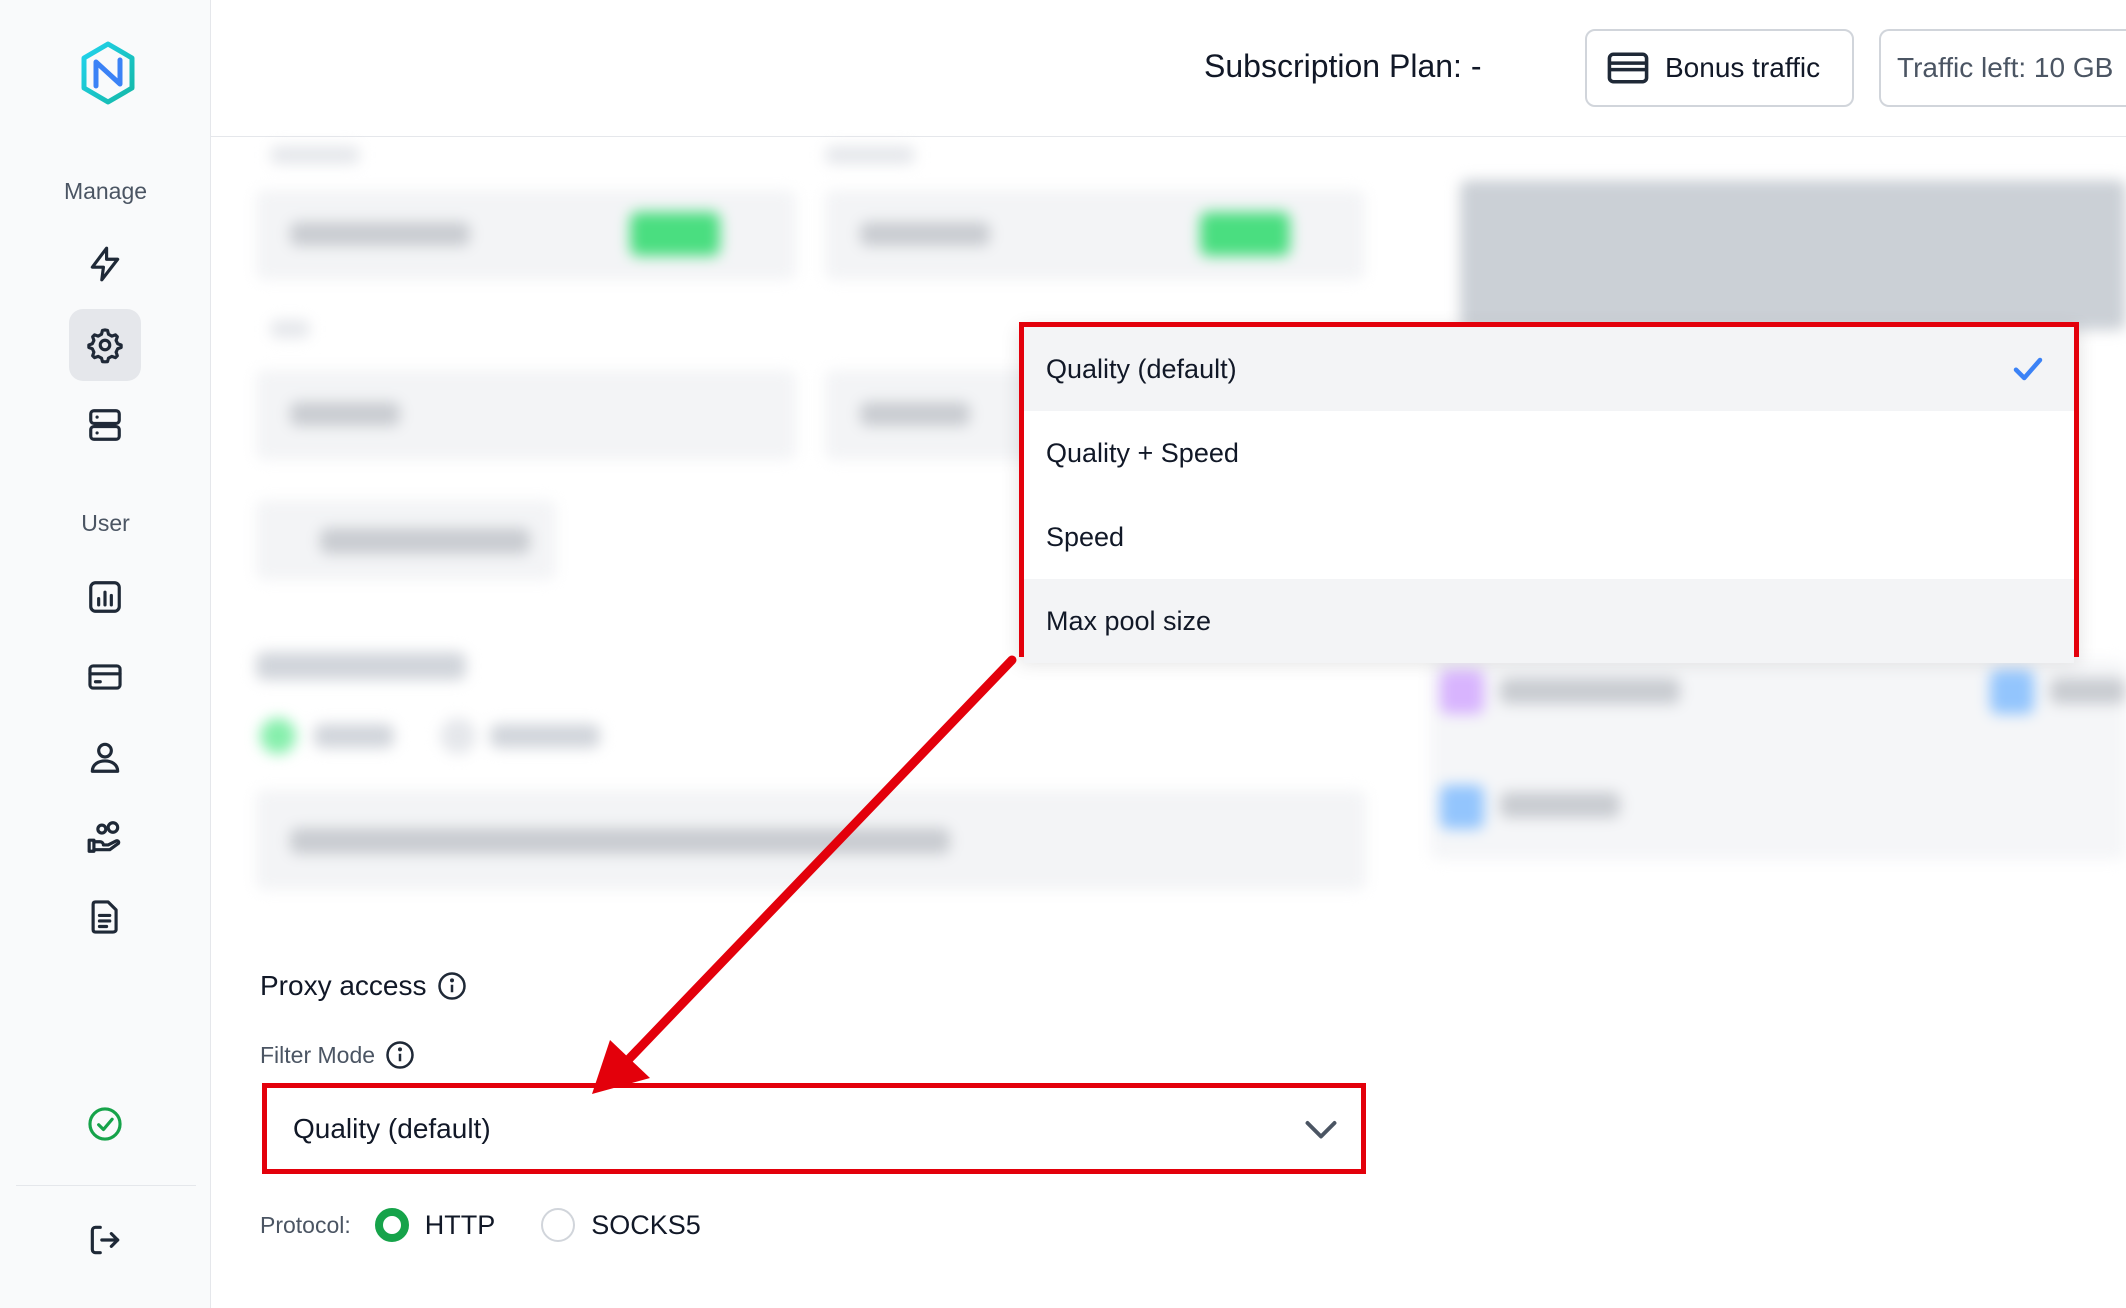  I want to click on nav-referral-button, so click(105, 837).